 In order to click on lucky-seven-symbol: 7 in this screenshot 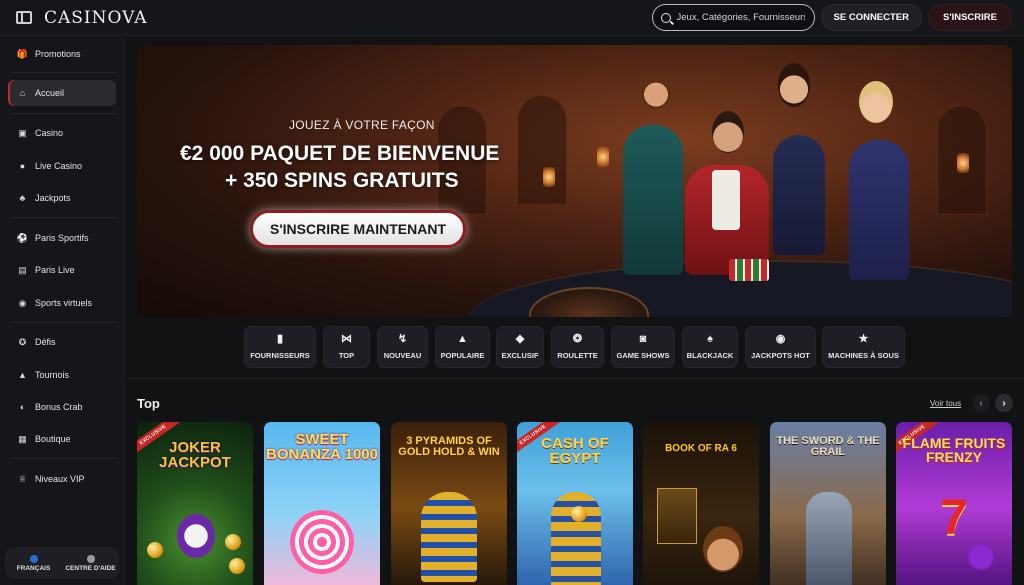, I will do `click(954, 517)`.